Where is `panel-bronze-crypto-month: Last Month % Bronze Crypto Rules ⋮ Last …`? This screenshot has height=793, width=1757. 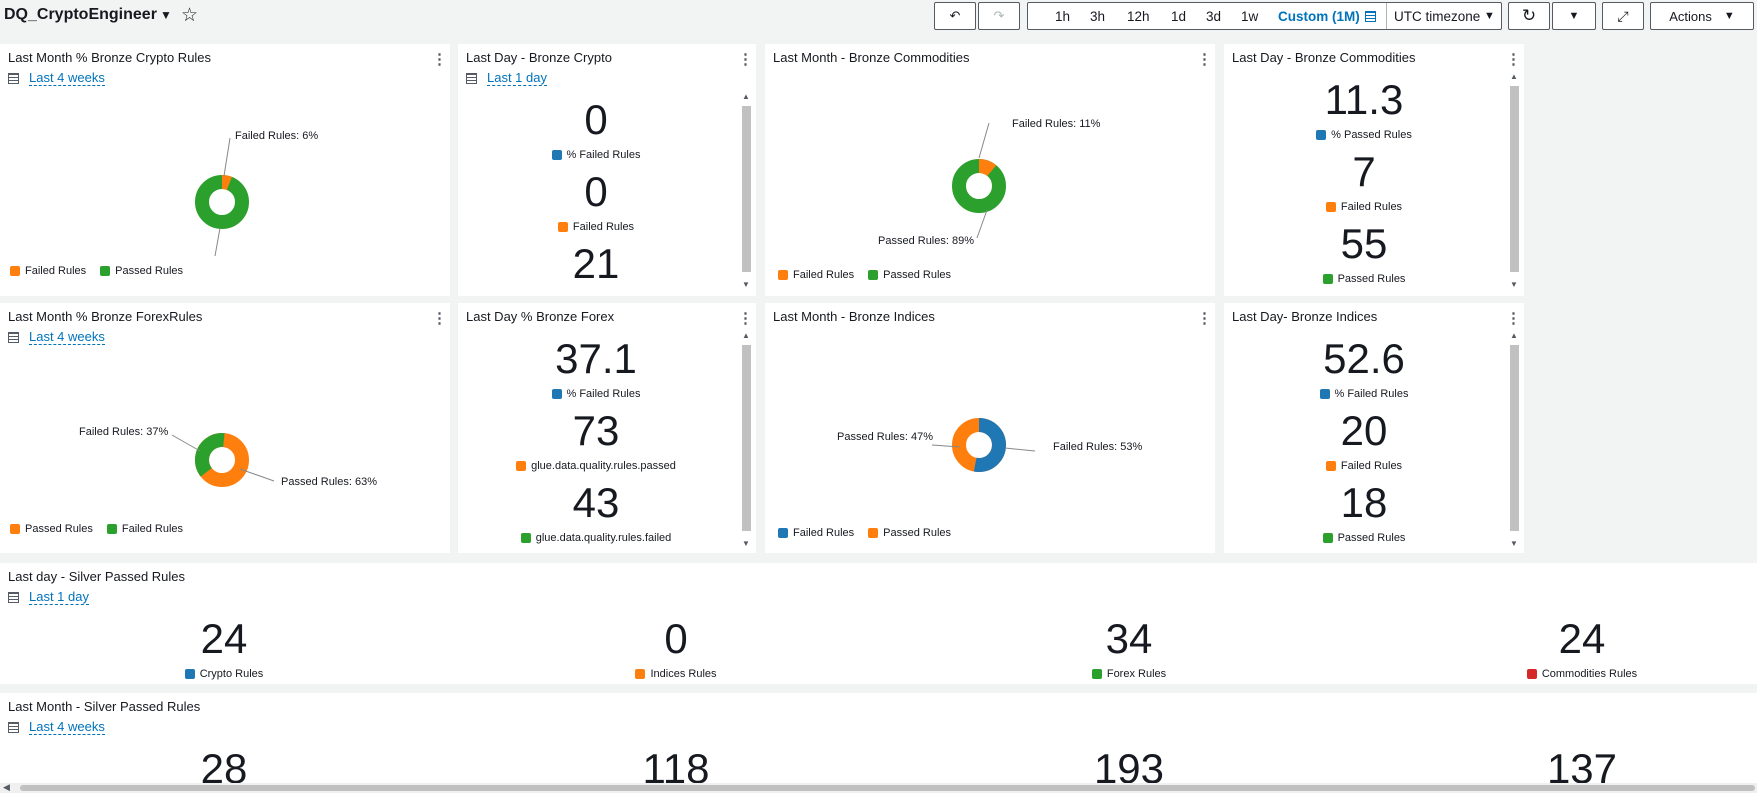 panel-bronze-crypto-month: Last Month % Bronze Crypto Rules ⋮ Last … is located at coordinates (225, 170).